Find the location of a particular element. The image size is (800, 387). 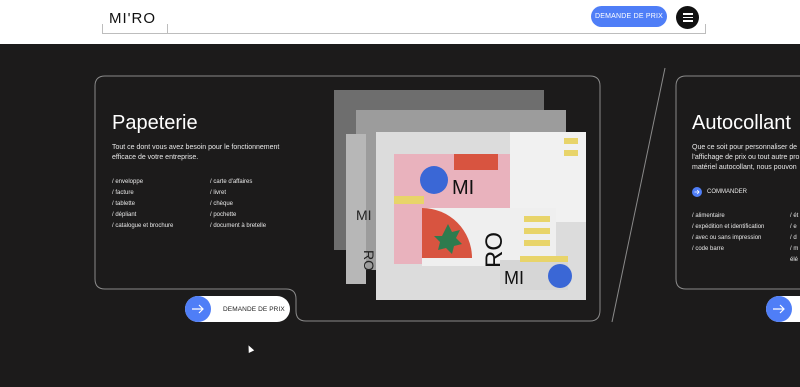

autocollant-list-right: / ét / e / d / m élé is located at coordinates (795, 238).